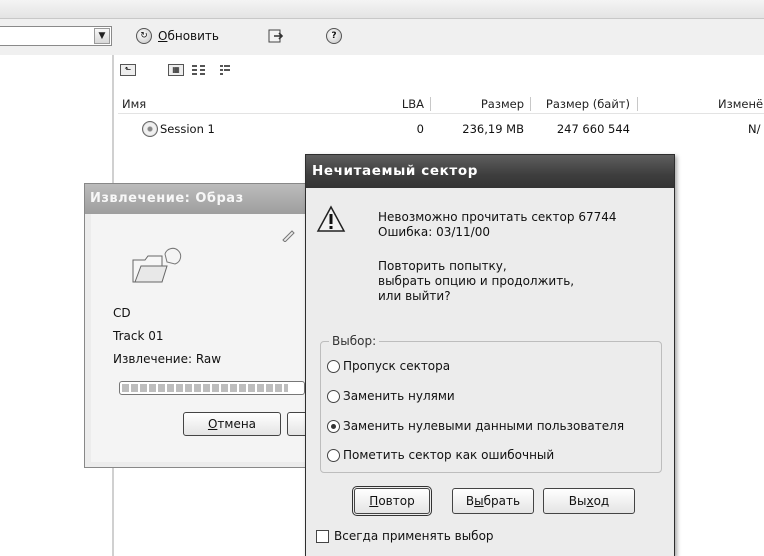 This screenshot has width=764, height=556. I want to click on header-divider, so click(441, 113).